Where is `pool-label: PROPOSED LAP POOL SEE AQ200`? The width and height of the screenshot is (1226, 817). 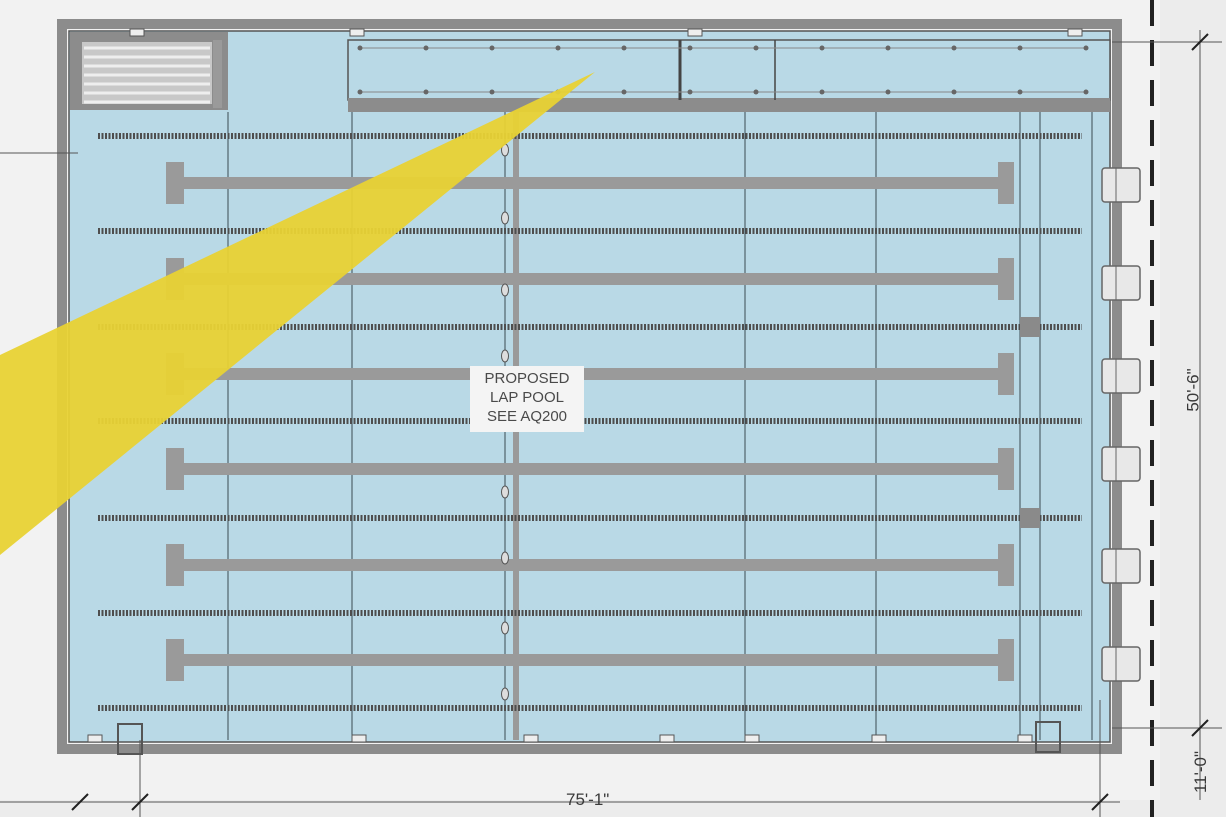
pool-label: PROPOSED LAP POOL SEE AQ200 is located at coordinates (527, 399).